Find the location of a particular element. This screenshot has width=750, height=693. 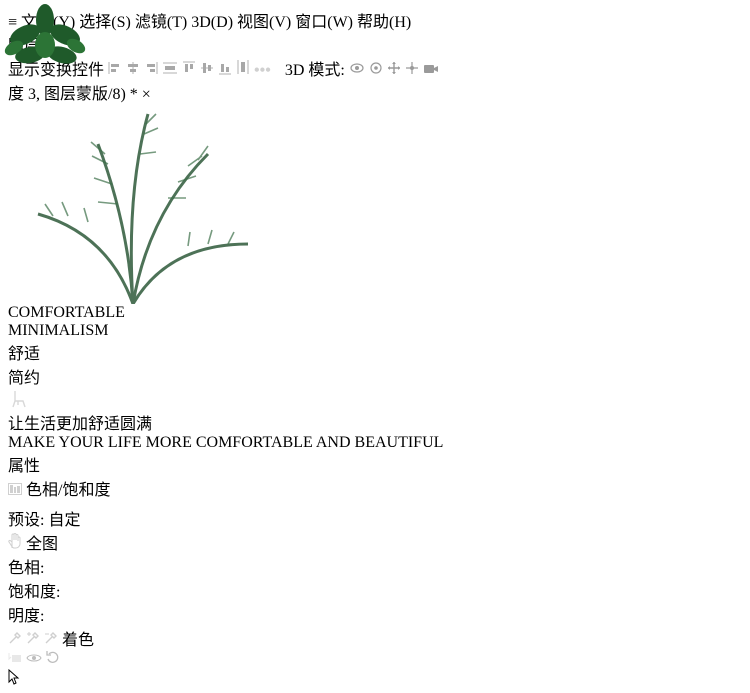

artwork-title-line-1: 舒适 is located at coordinates (24, 354).